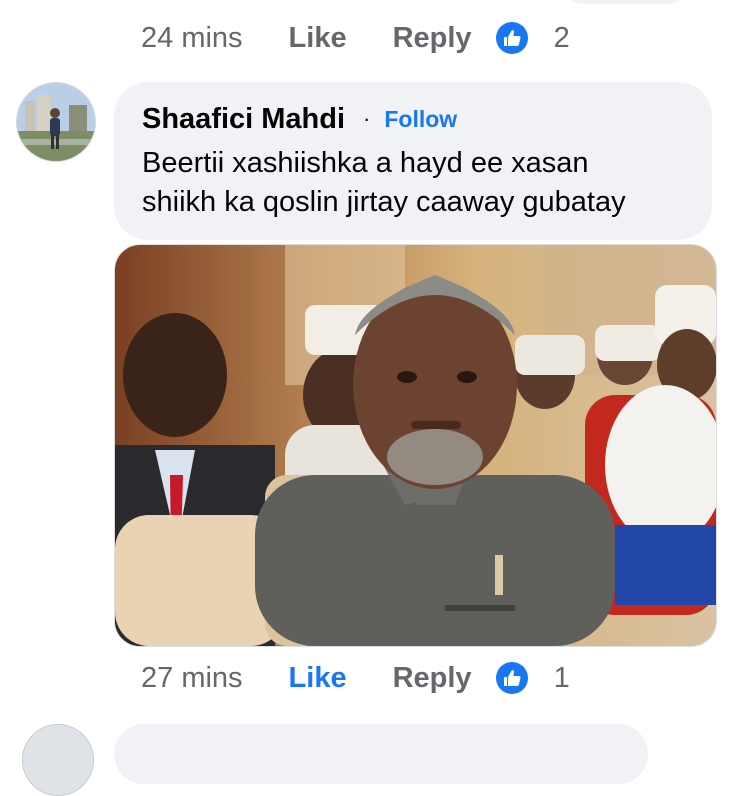 The width and height of the screenshot is (750, 796). Describe the element at coordinates (192, 677) in the screenshot. I see `comment-time: 27 mins` at that location.